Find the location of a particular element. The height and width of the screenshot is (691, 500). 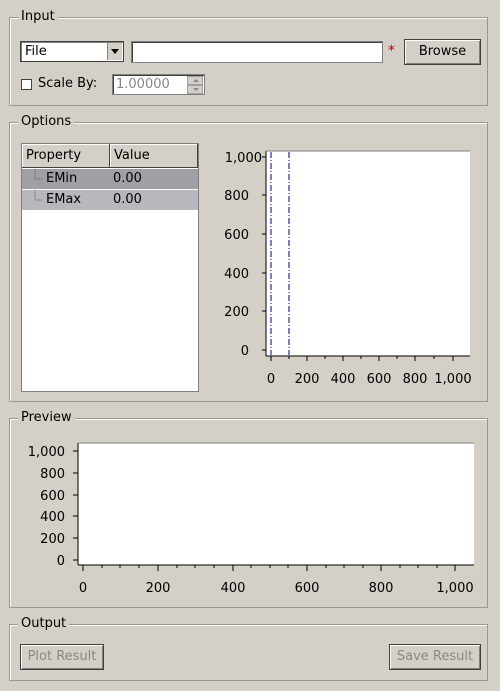

required-marker: * is located at coordinates (391, 51).